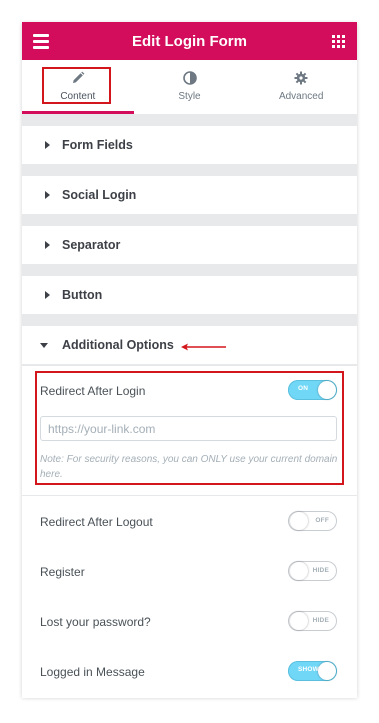 This screenshot has height=723, width=379. Describe the element at coordinates (82, 295) in the screenshot. I see `section-title: Button` at that location.